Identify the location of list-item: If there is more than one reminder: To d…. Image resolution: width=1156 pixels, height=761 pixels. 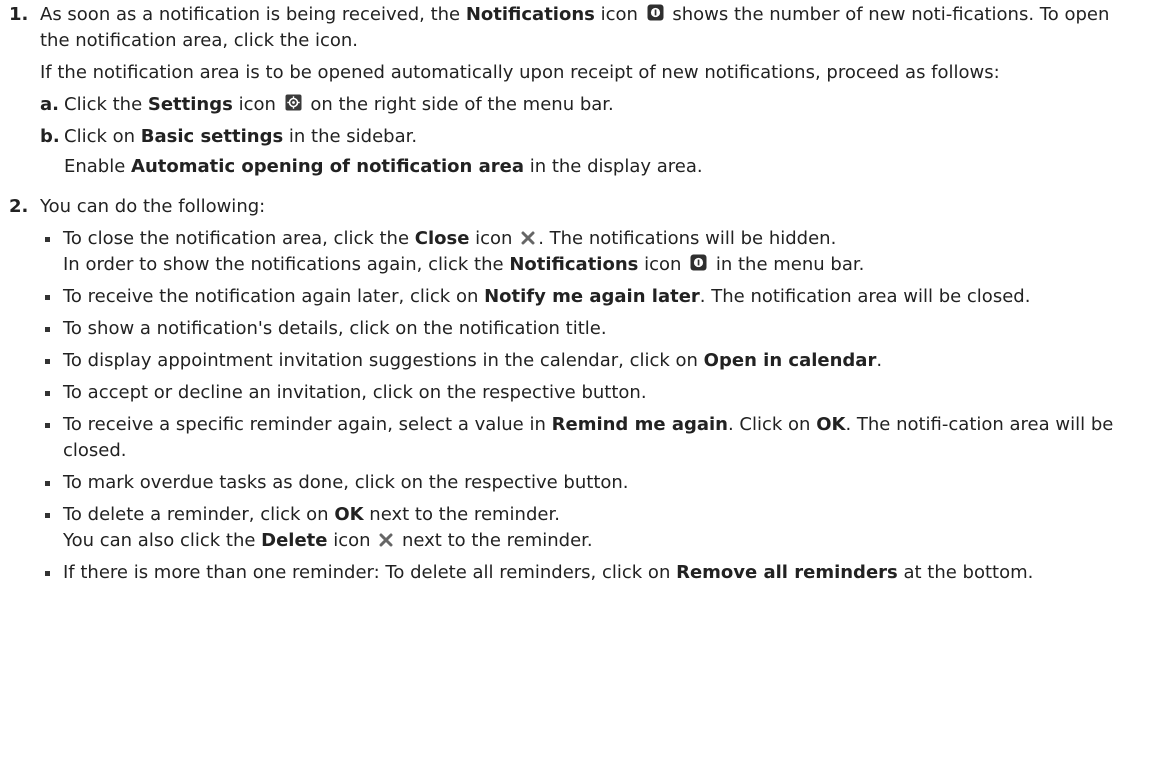
(592, 573).